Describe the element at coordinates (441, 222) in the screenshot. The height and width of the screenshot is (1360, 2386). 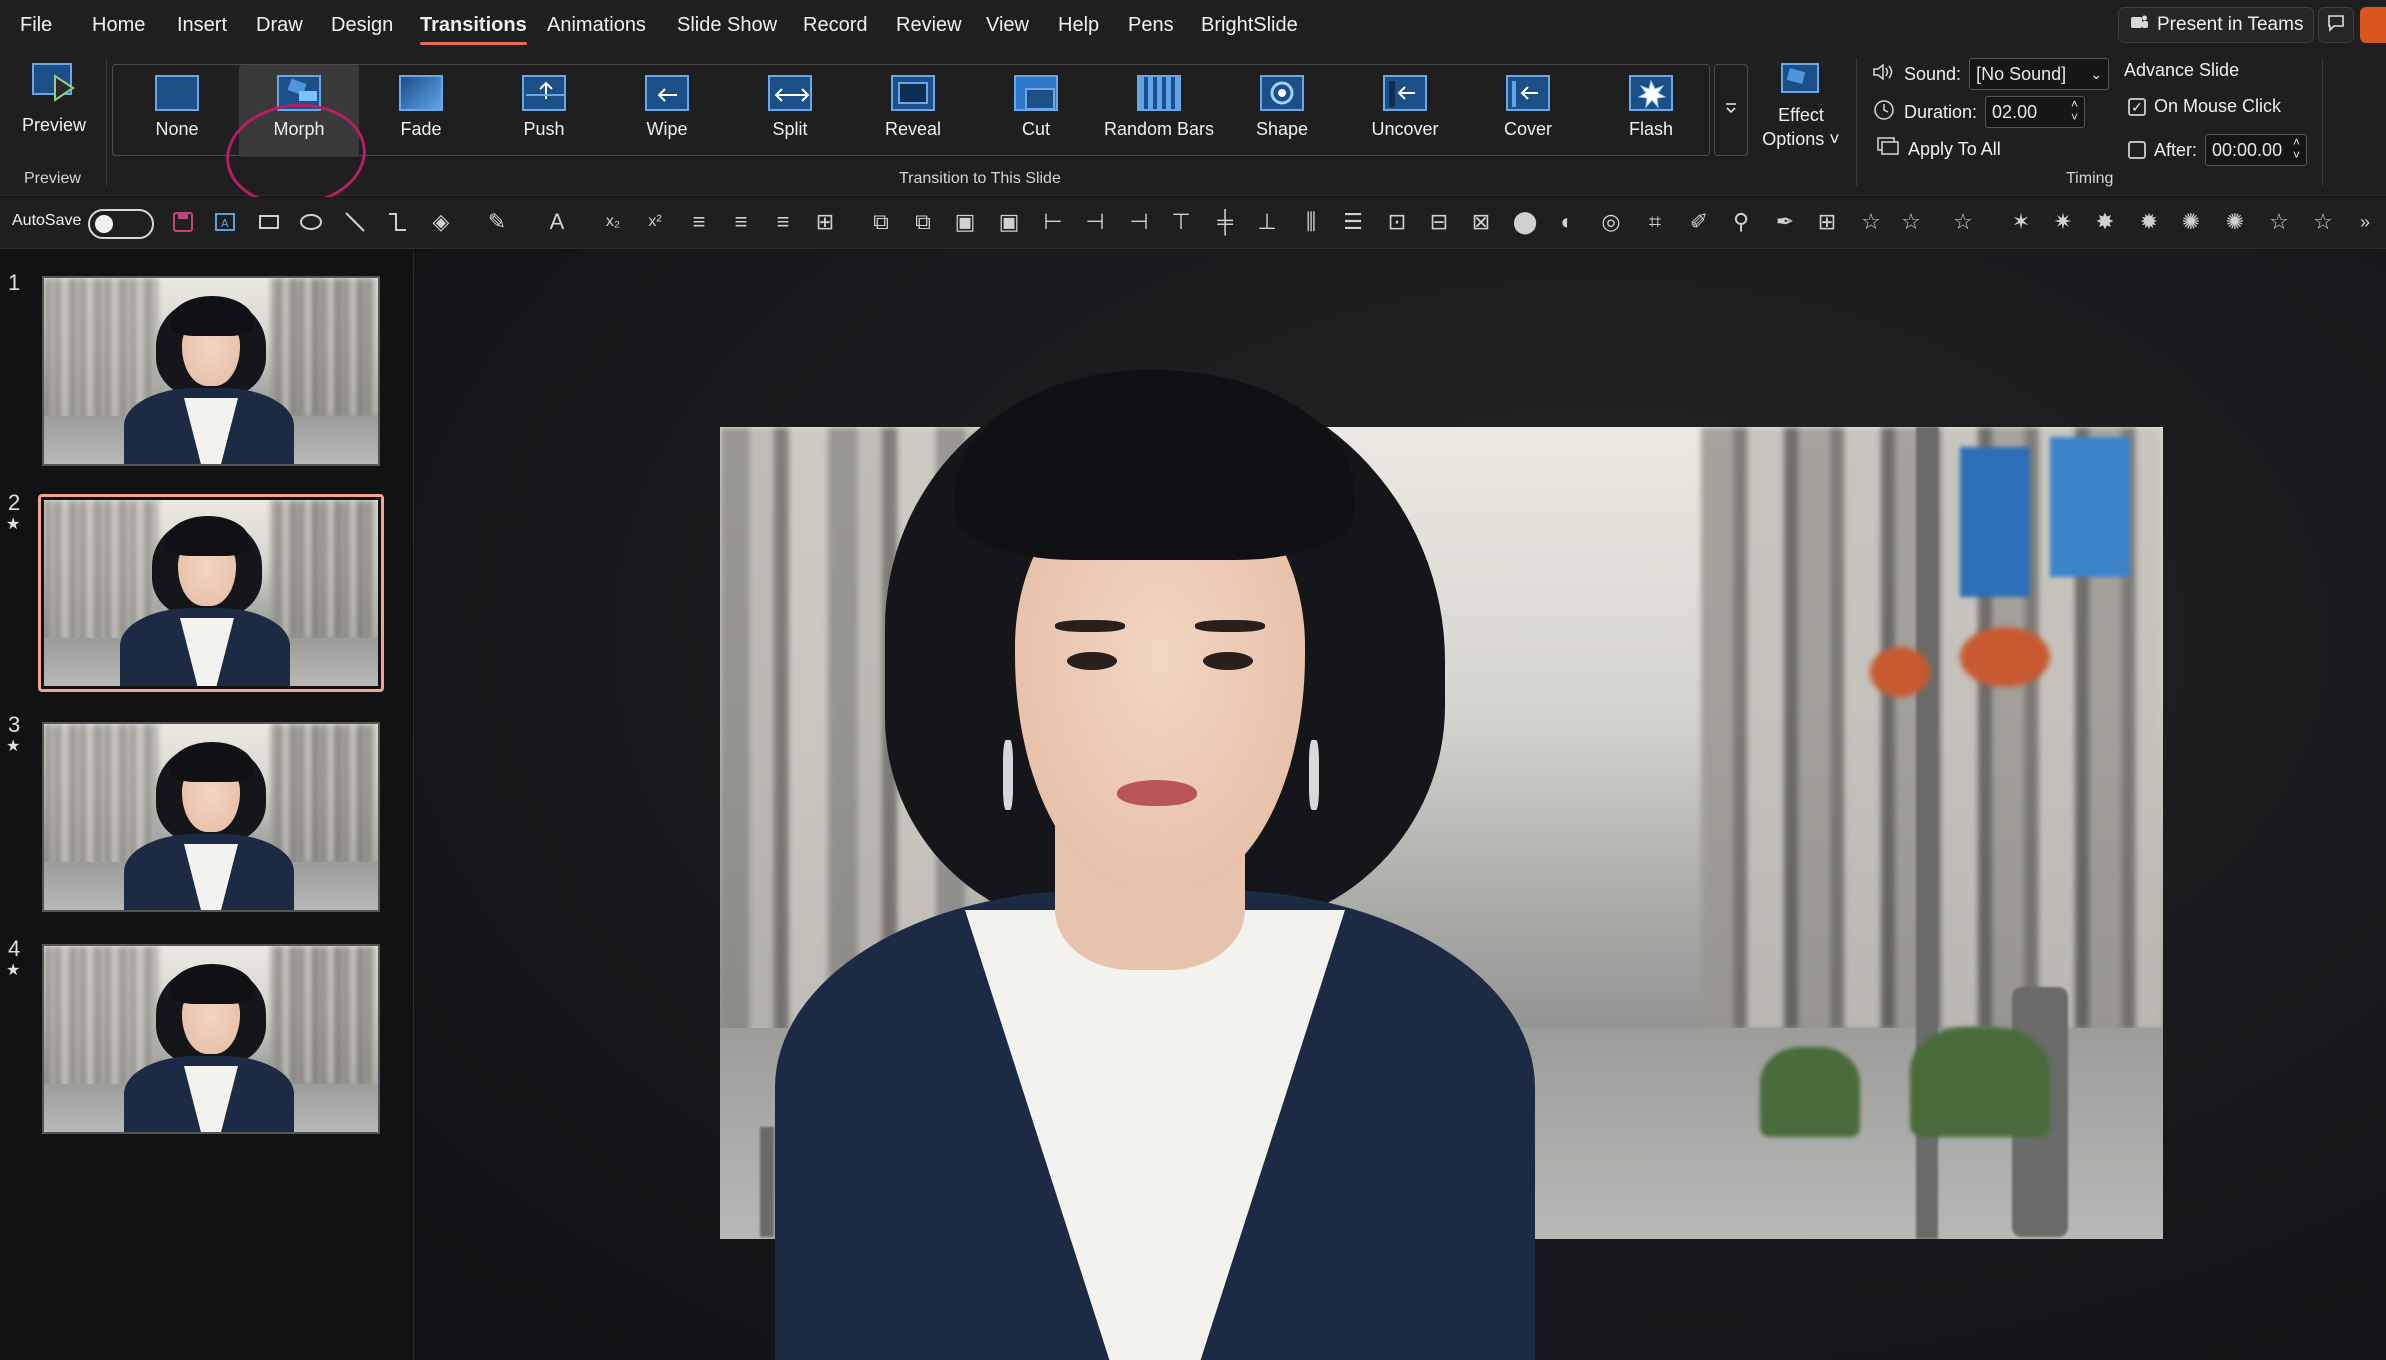
I see `shape-fill-icon: ◈` at that location.